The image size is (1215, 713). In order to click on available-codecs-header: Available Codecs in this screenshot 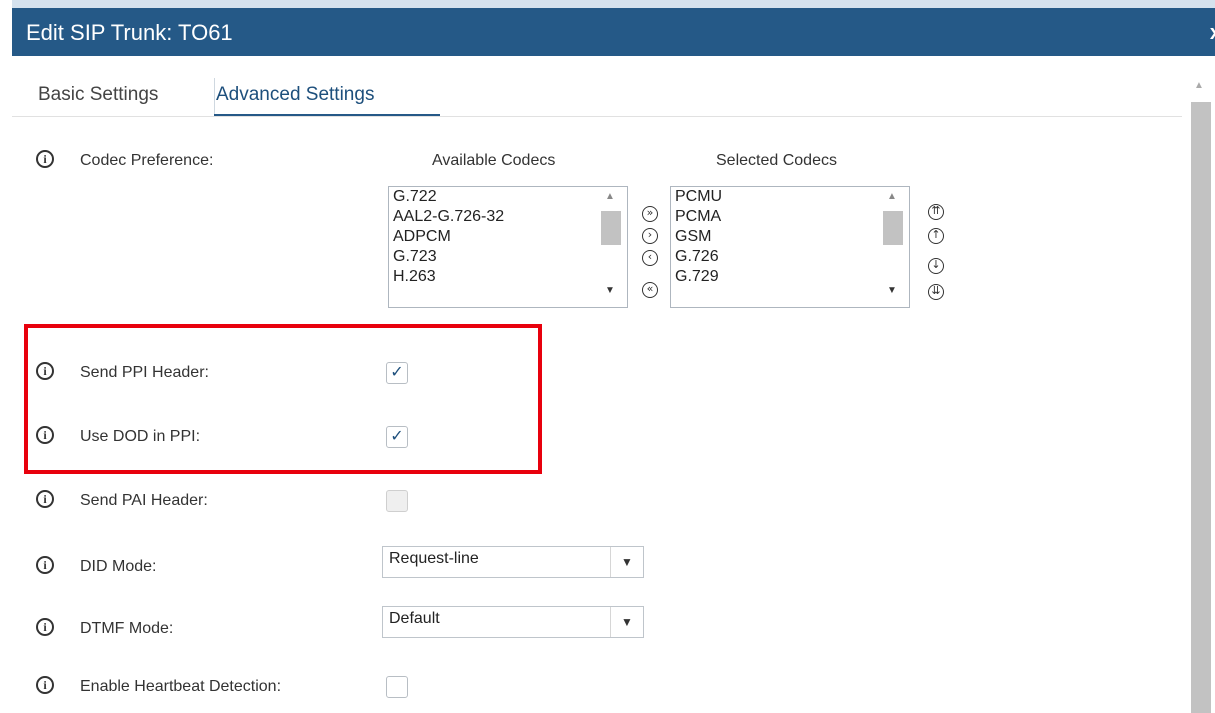, I will do `click(494, 160)`.